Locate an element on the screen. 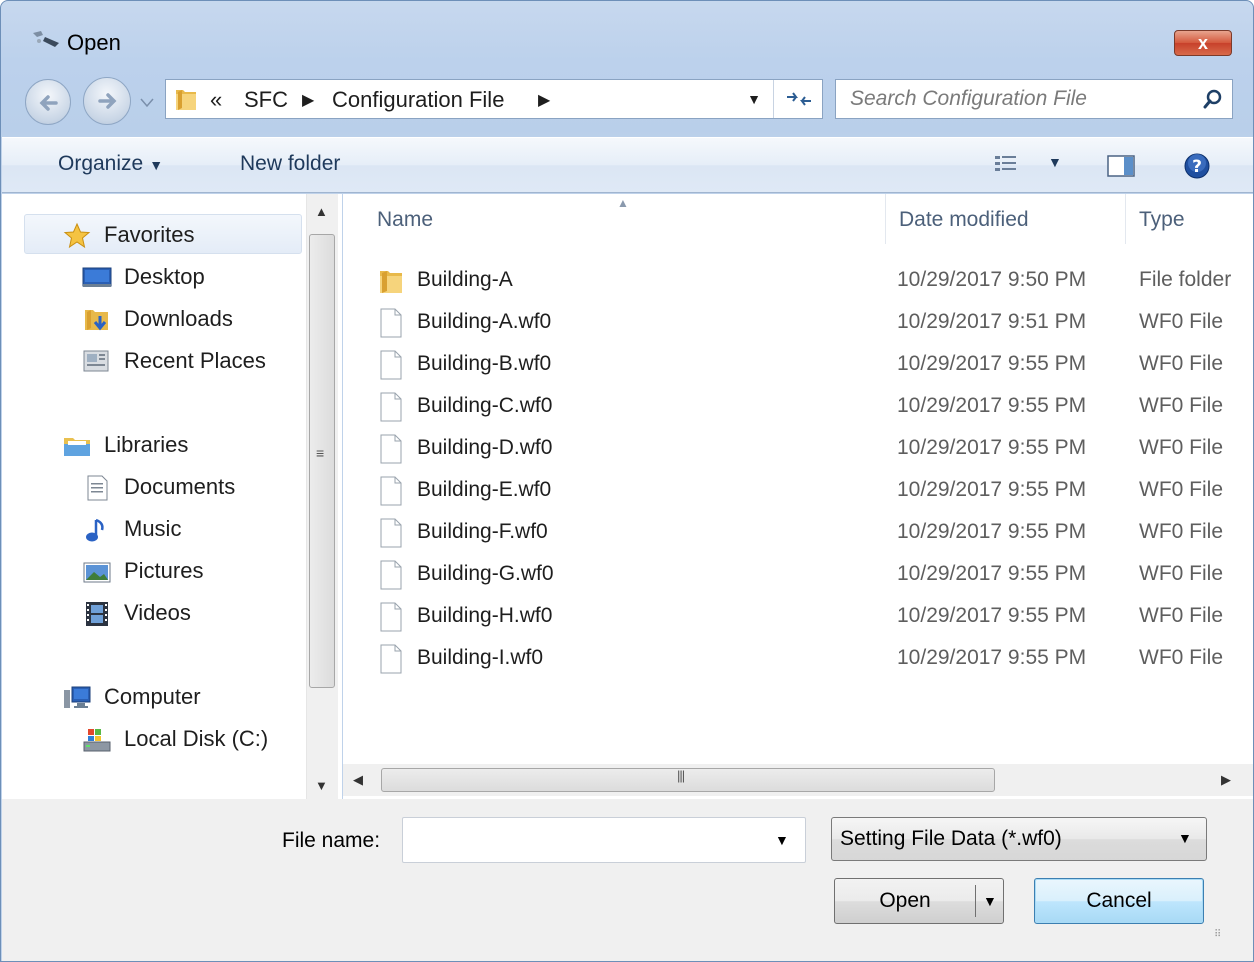 The image size is (1254, 962). desktop-icon is located at coordinates (97, 277).